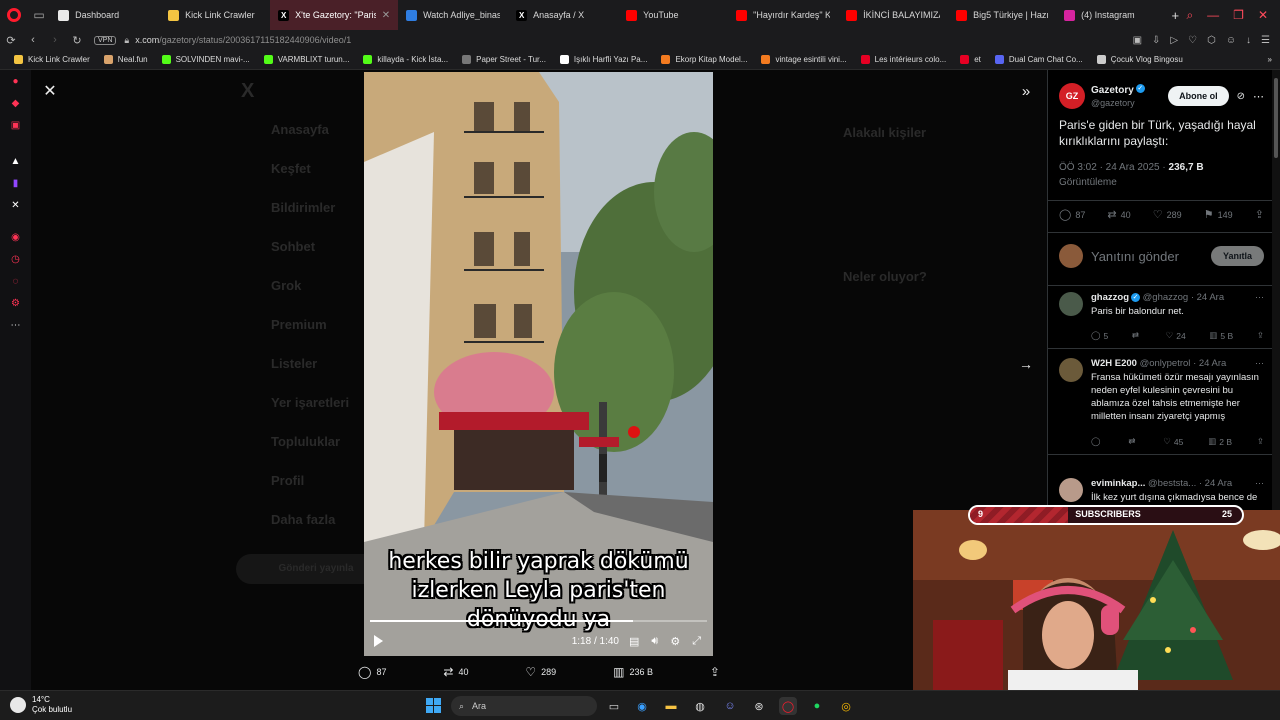  Describe the element at coordinates (1276, 118) in the screenshot. I see `scrollbar-thumb` at that location.